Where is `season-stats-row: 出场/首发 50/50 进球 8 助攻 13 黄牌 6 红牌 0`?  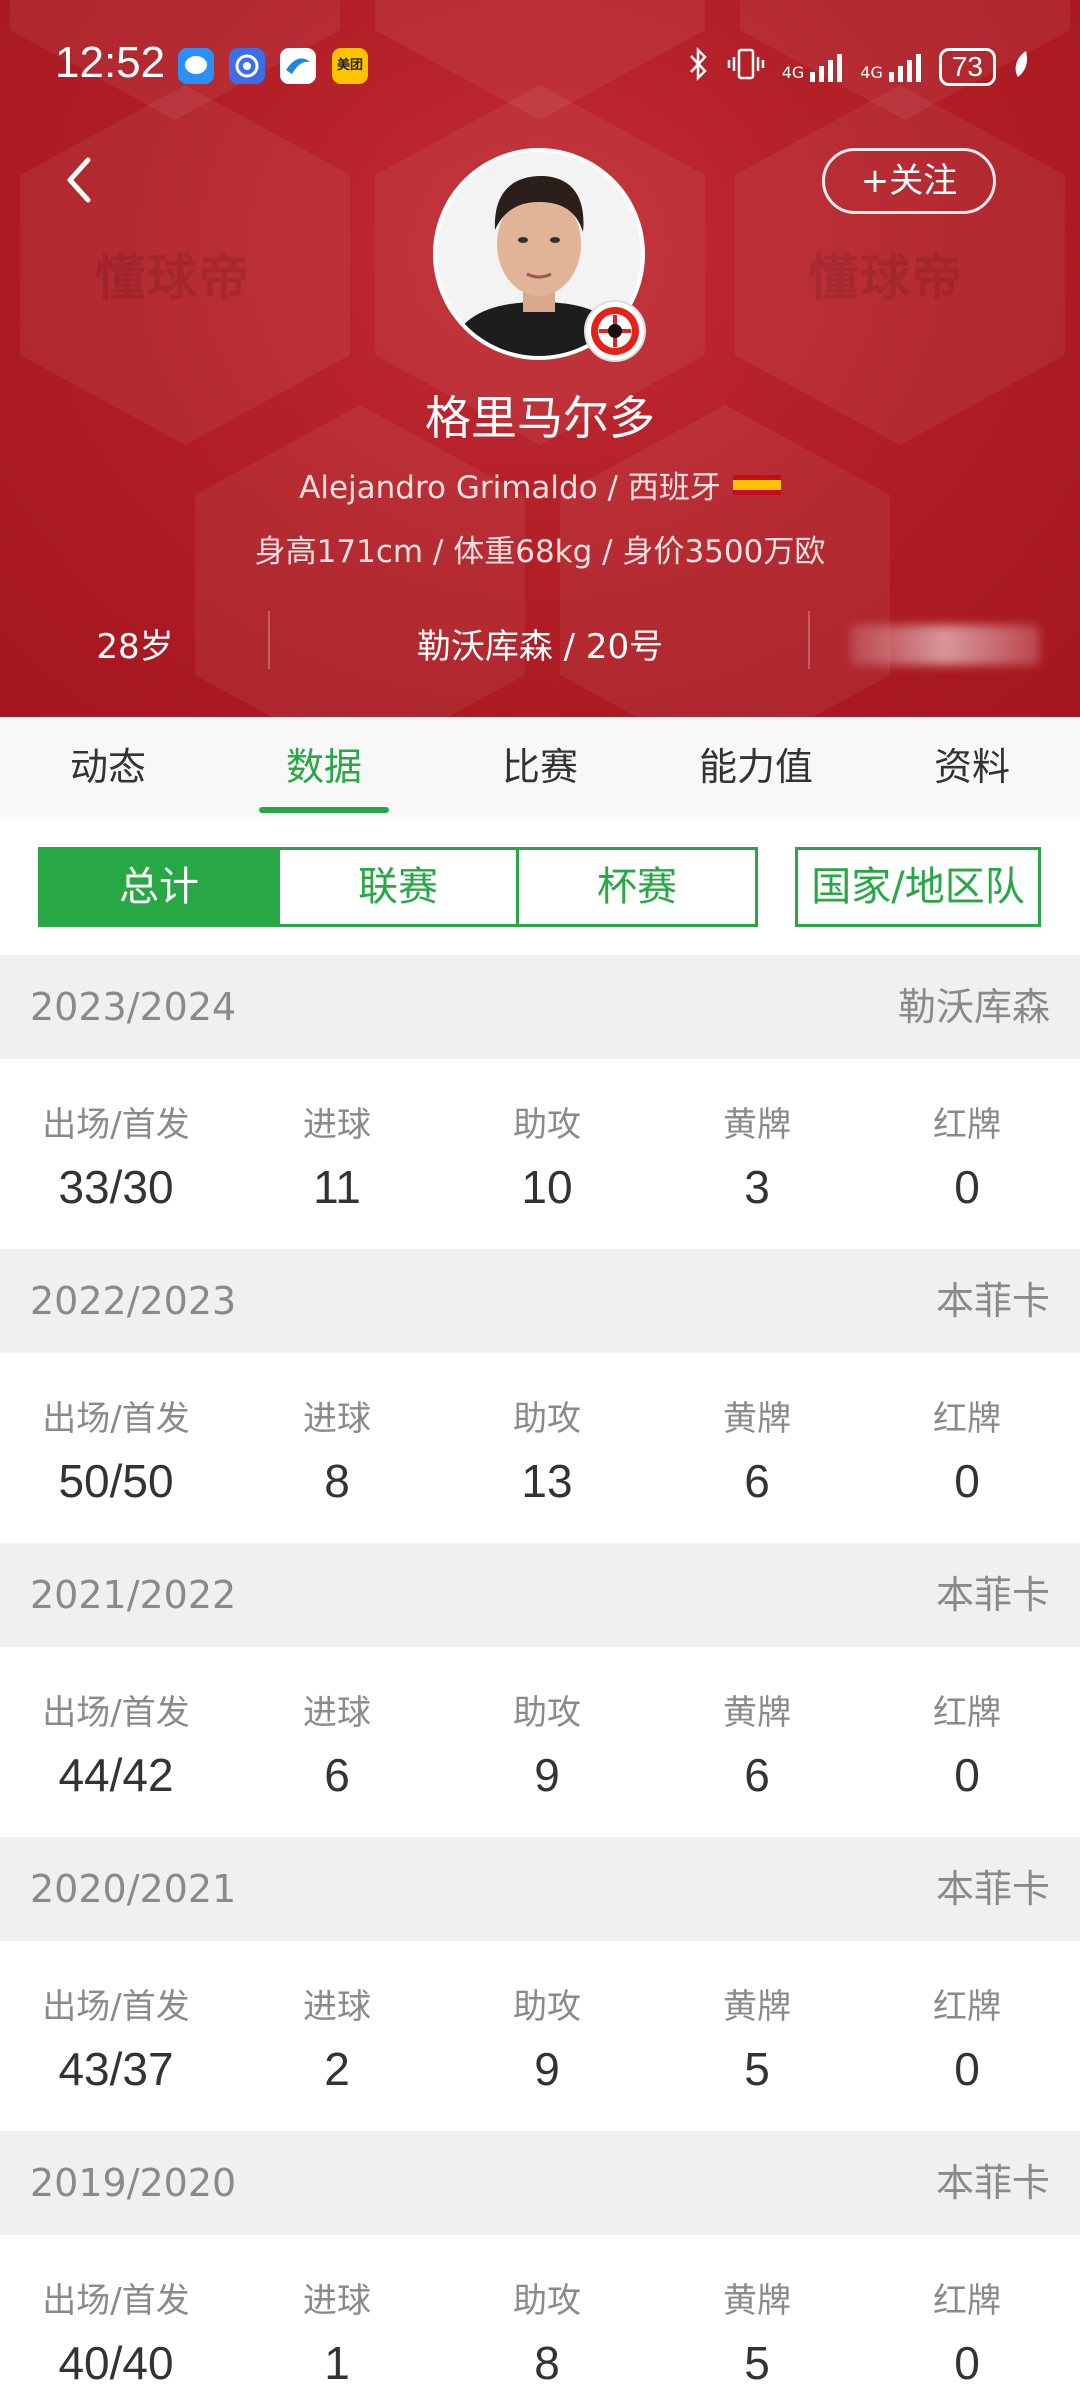 season-stats-row: 出场/首发 50/50 进球 8 助攻 13 黄牌 6 红牌 0 is located at coordinates (540, 1448).